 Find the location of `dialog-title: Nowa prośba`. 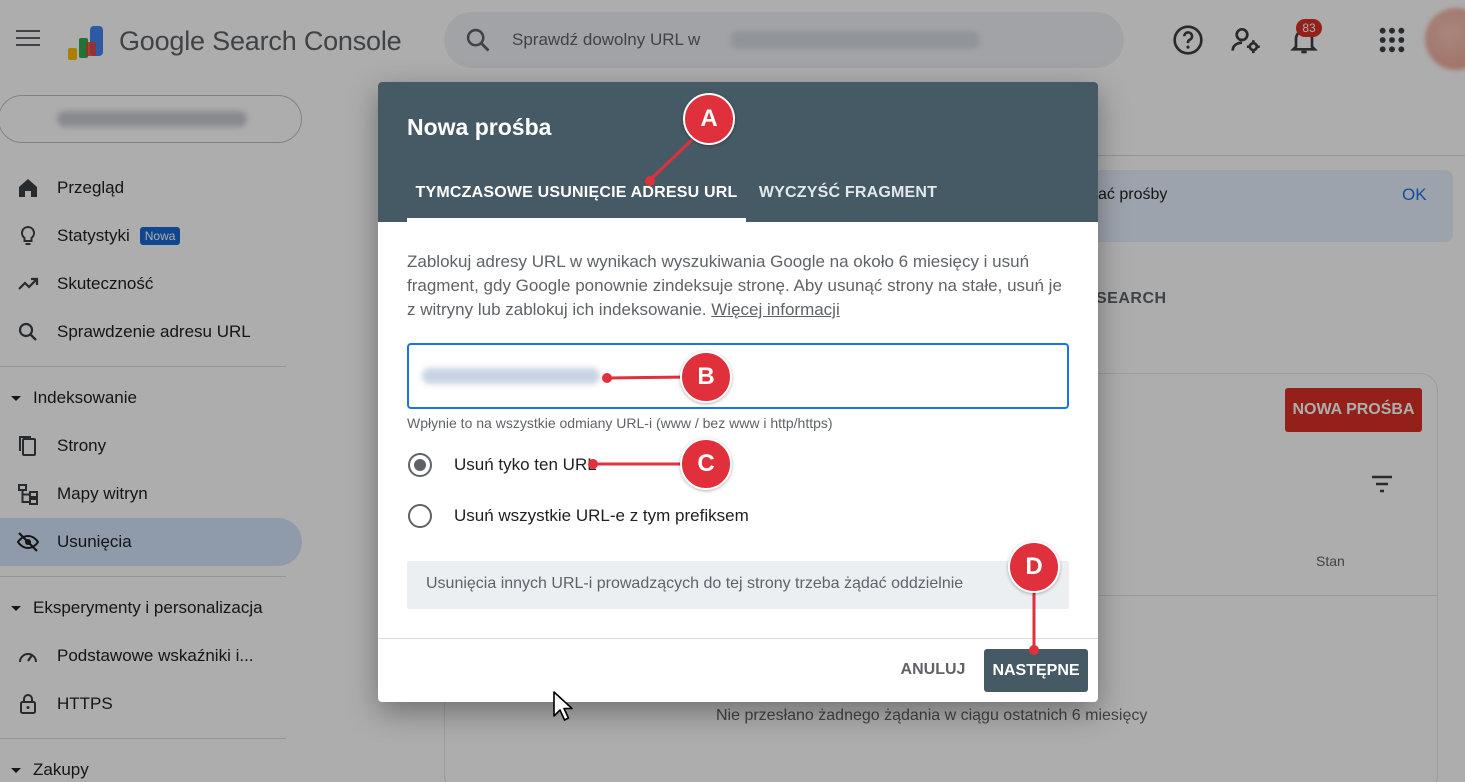

dialog-title: Nowa prośba is located at coordinates (479, 127).